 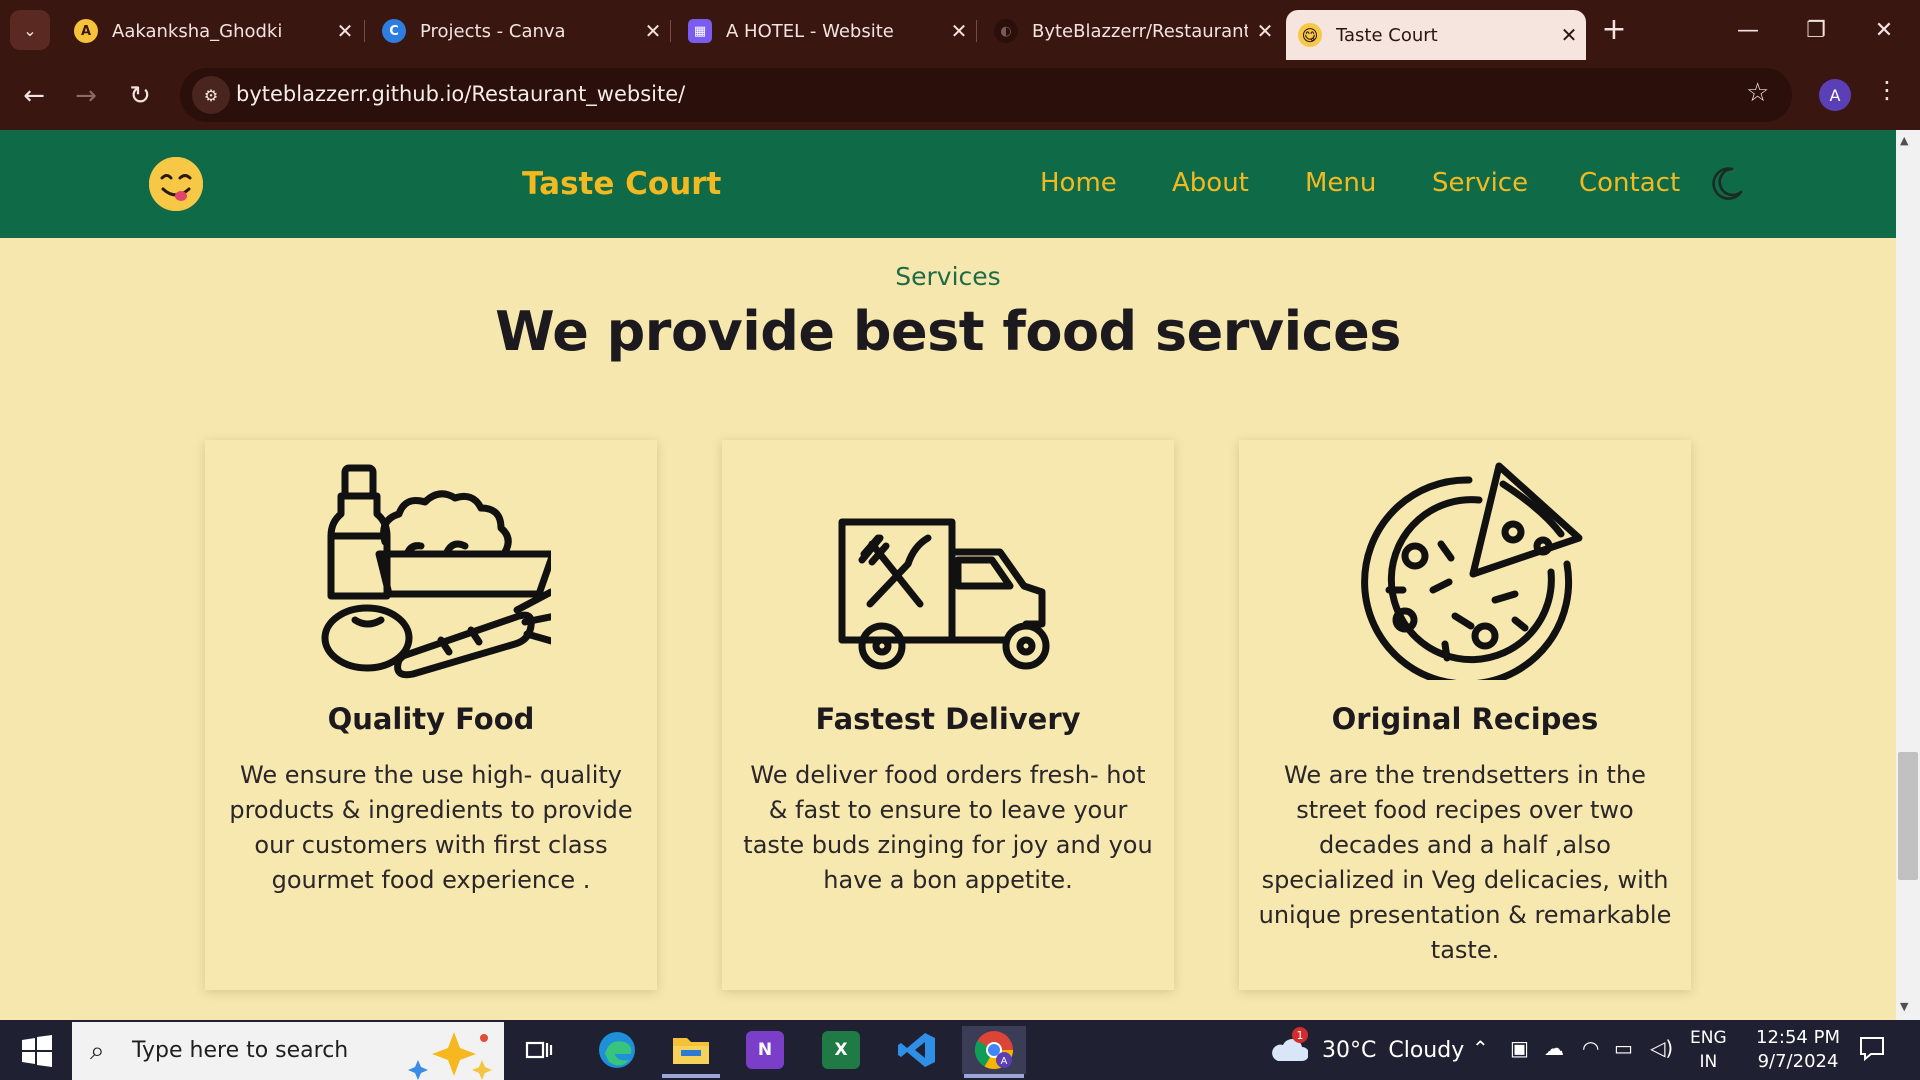 I want to click on onenote-icon: N, so click(x=765, y=1050).